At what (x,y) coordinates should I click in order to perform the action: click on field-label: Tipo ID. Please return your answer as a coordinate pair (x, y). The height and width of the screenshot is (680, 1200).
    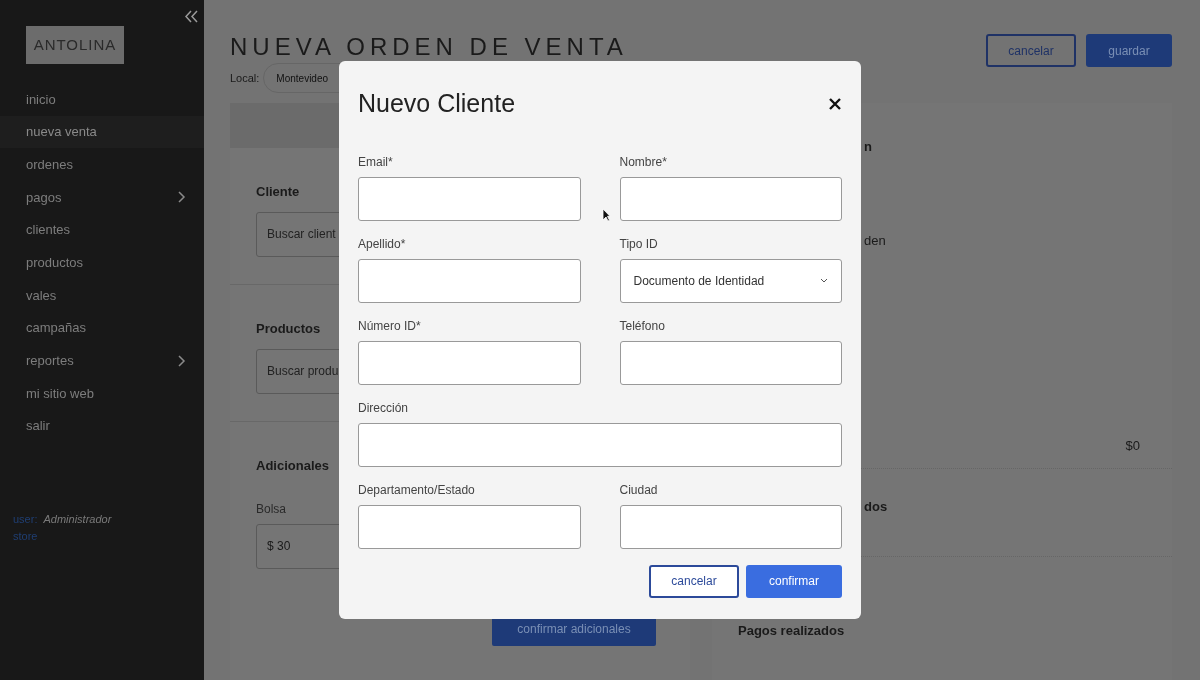
    Looking at the image, I should click on (638, 243).